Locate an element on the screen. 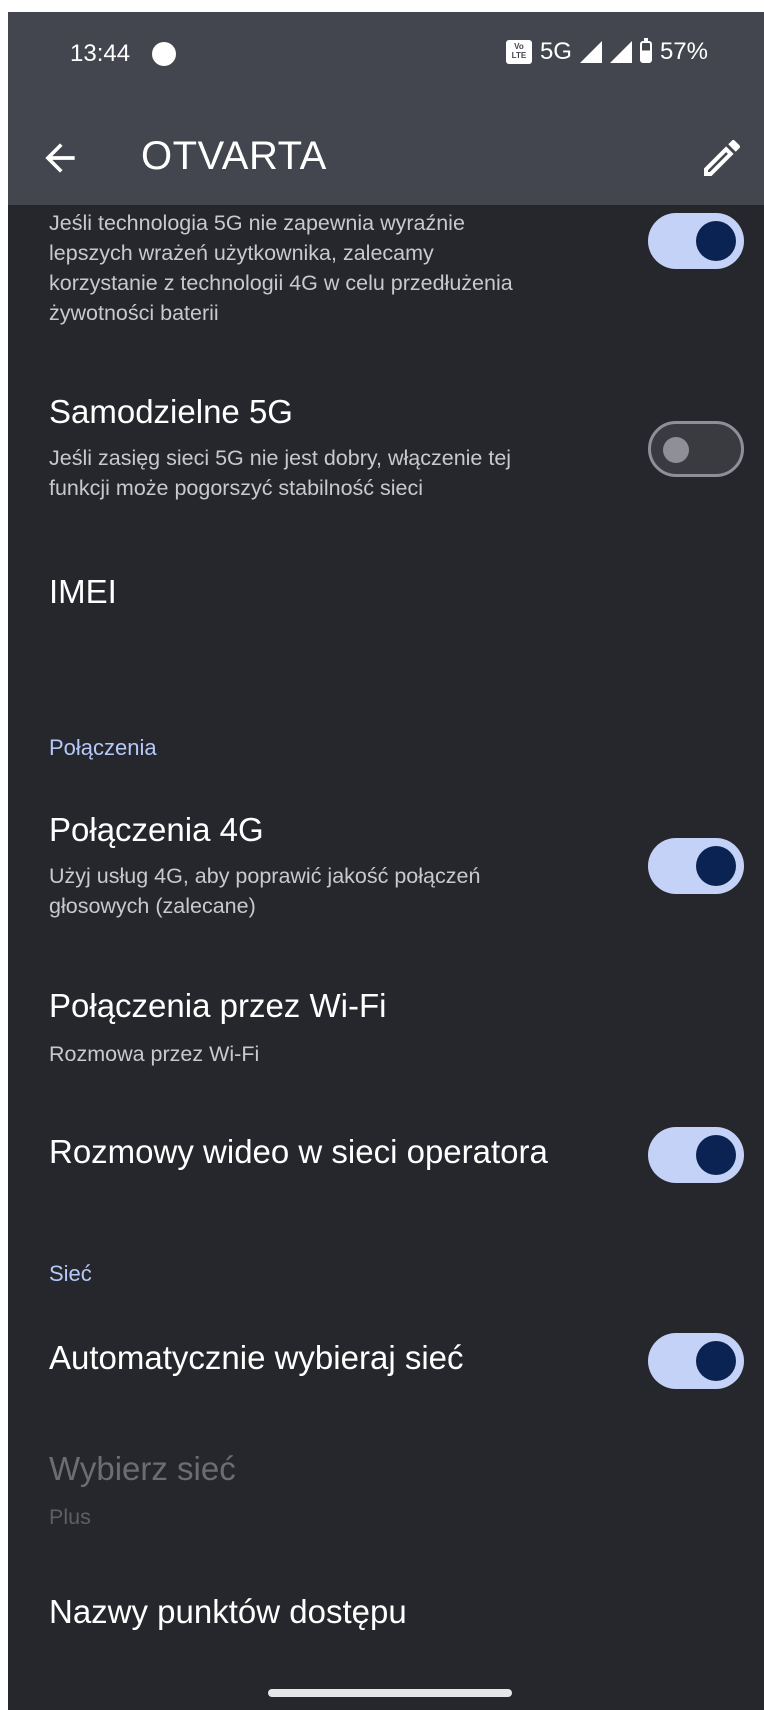  status-time: 13:44 is located at coordinates (100, 53).